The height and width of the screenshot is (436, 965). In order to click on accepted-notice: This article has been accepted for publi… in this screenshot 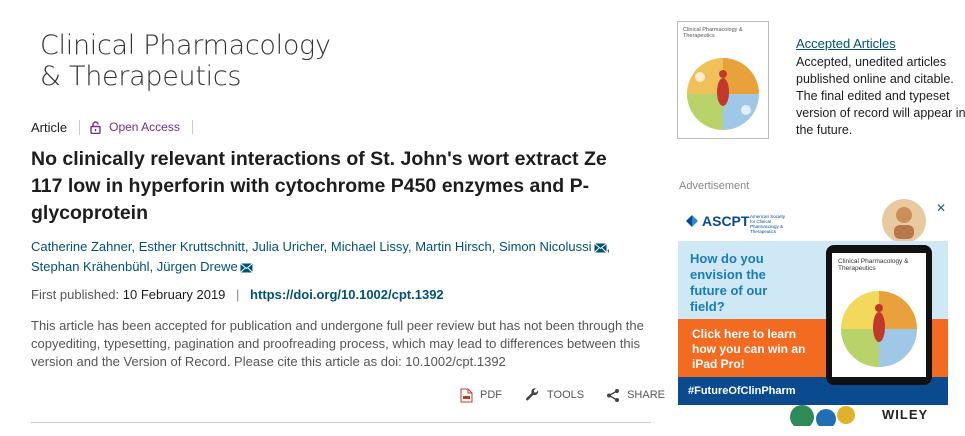, I will do `click(337, 343)`.